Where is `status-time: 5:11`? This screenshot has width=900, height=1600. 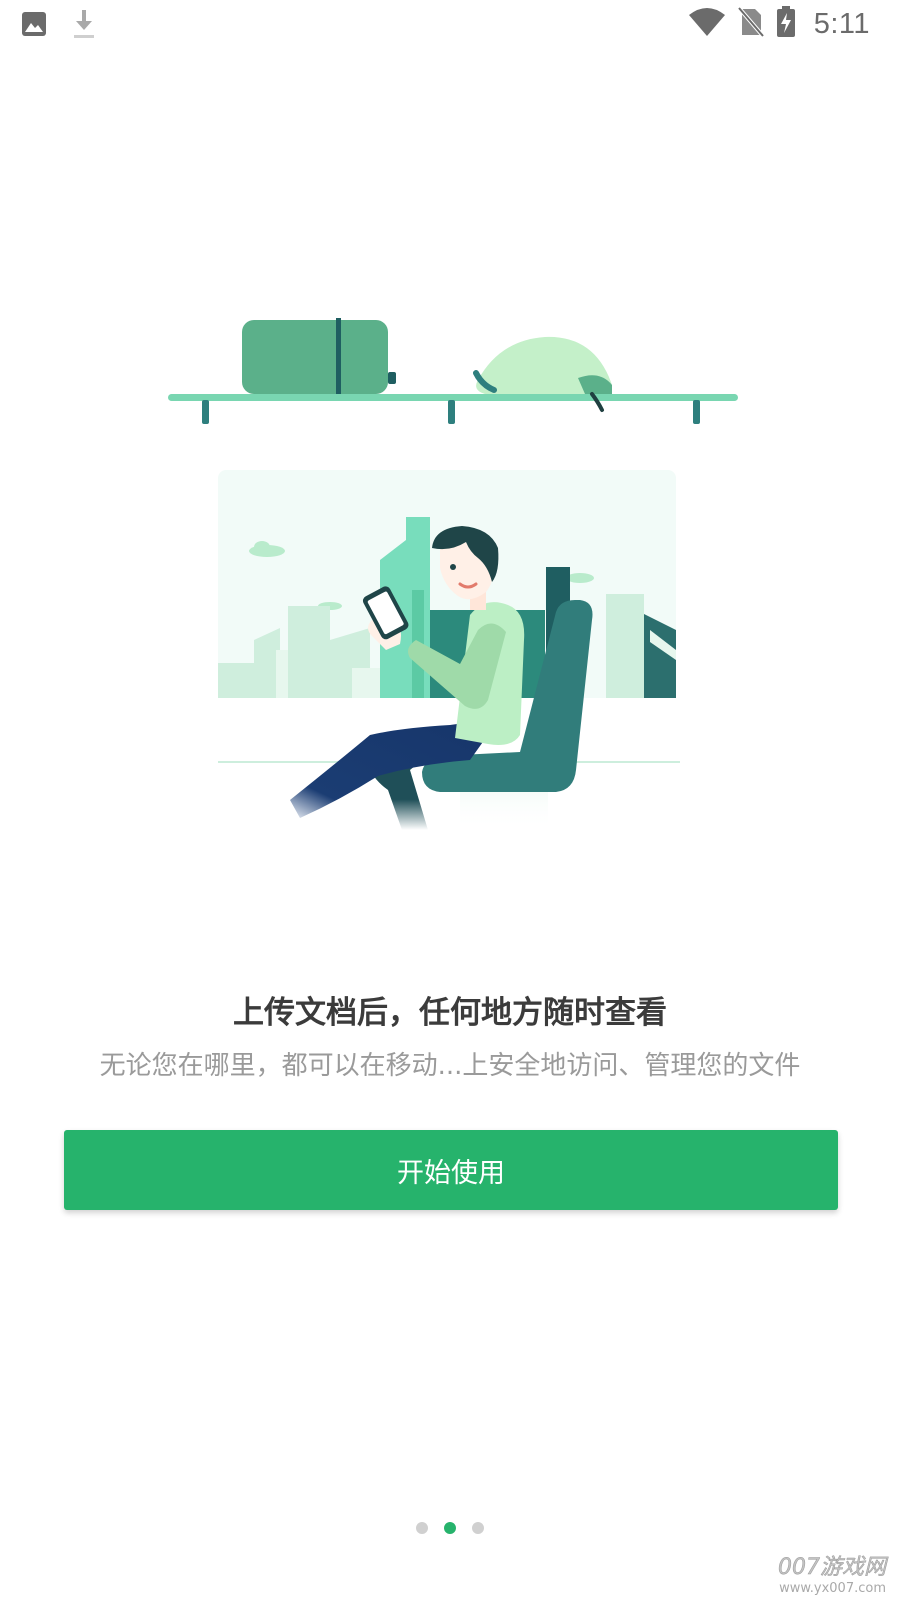
status-time: 5:11 is located at coordinates (841, 23).